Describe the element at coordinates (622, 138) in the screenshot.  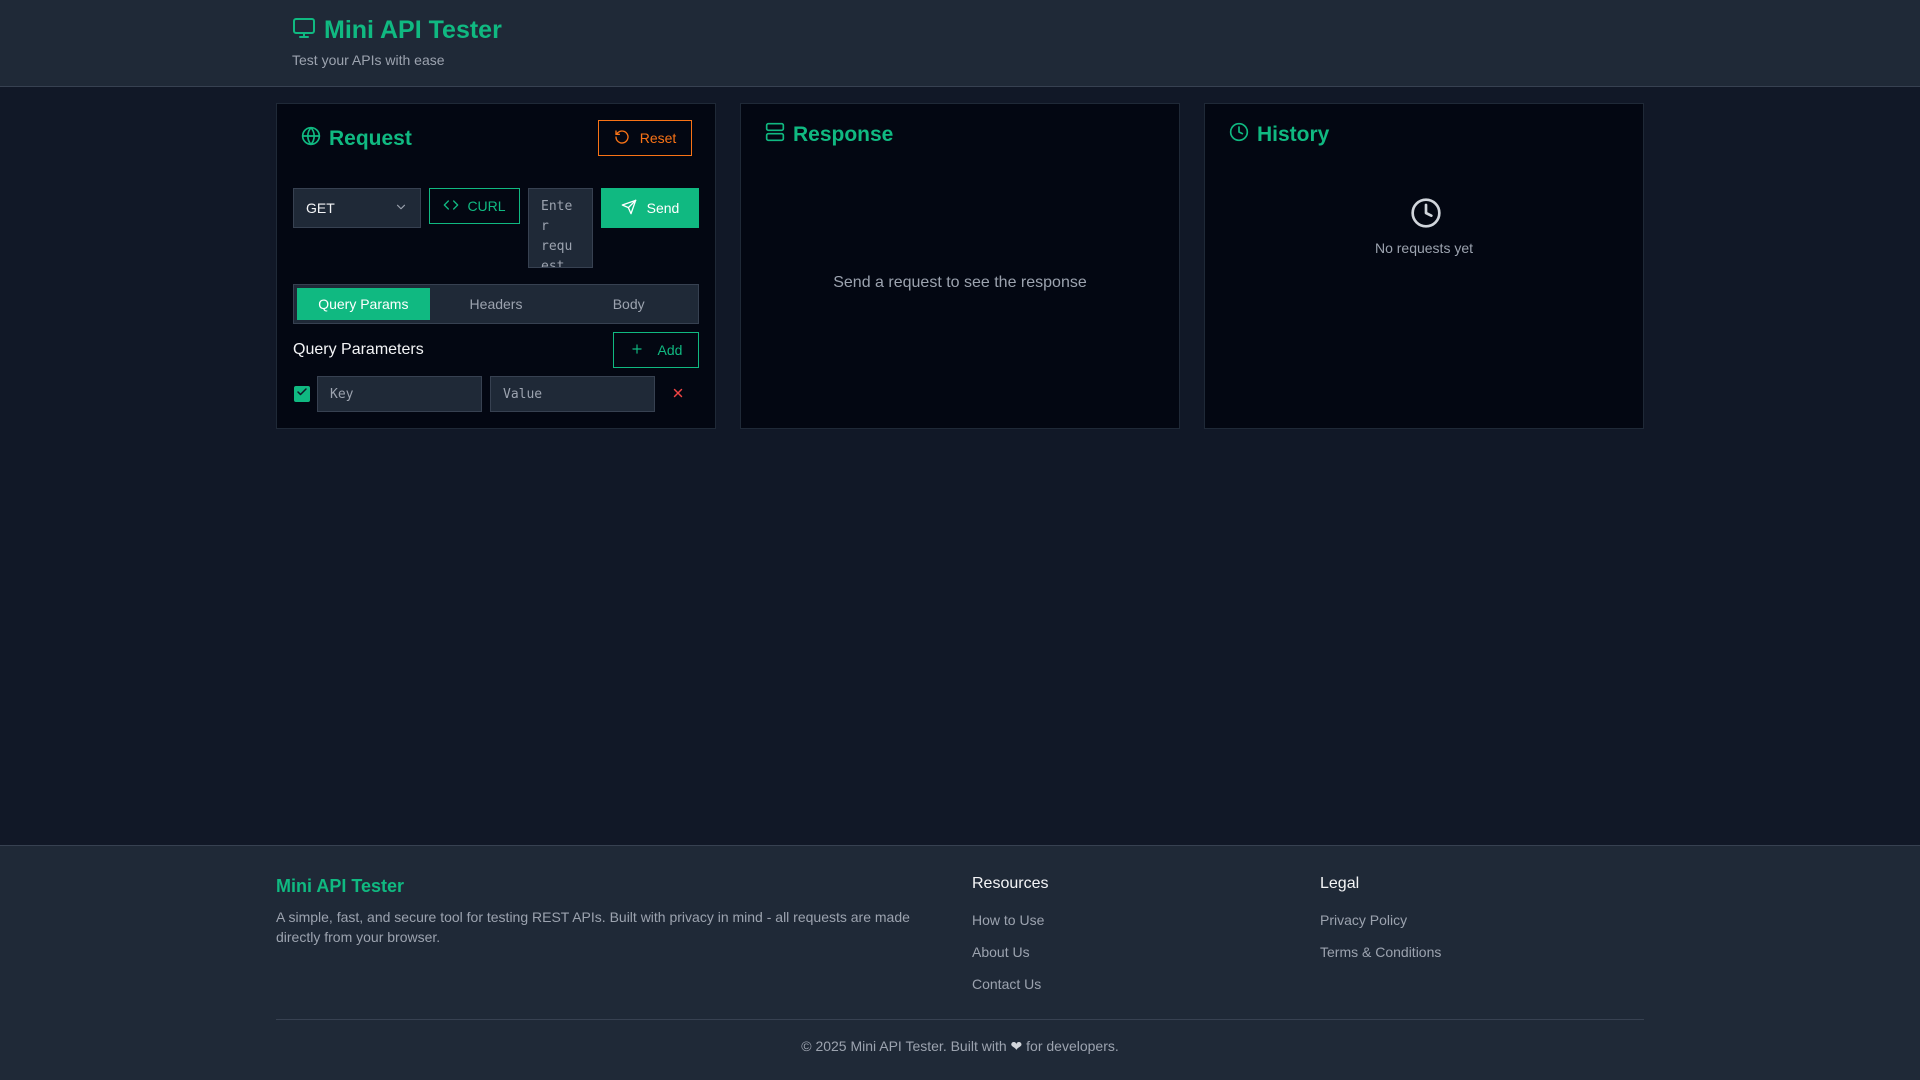
I see `rotate-ccw-icon` at that location.